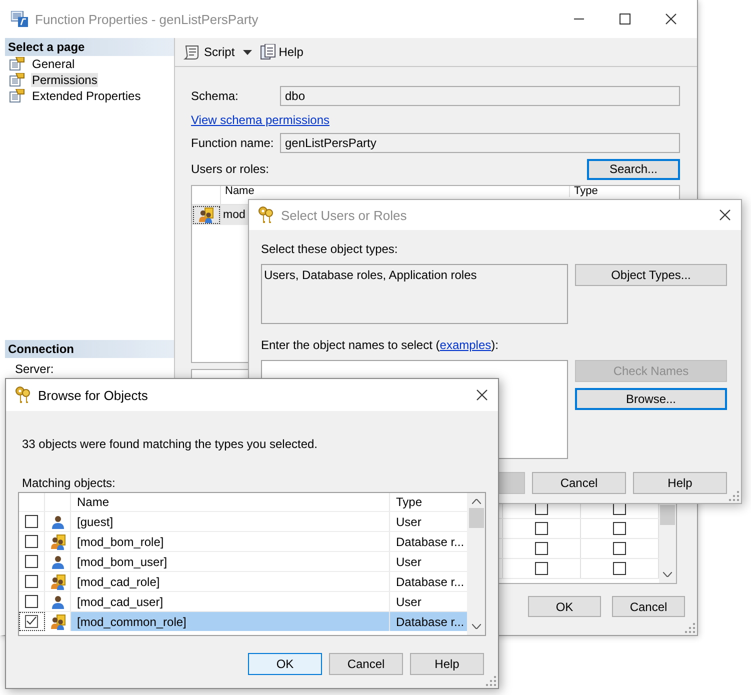 The image size is (751, 695). Describe the element at coordinates (93, 395) in the screenshot. I see `dialog-title: Browse for Objects` at that location.